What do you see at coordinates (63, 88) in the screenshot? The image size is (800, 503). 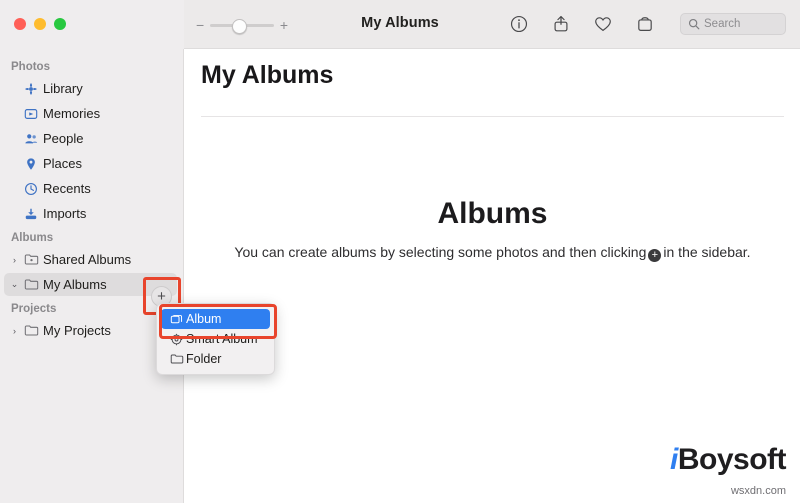 I see `sidebar-item-label: Library` at bounding box center [63, 88].